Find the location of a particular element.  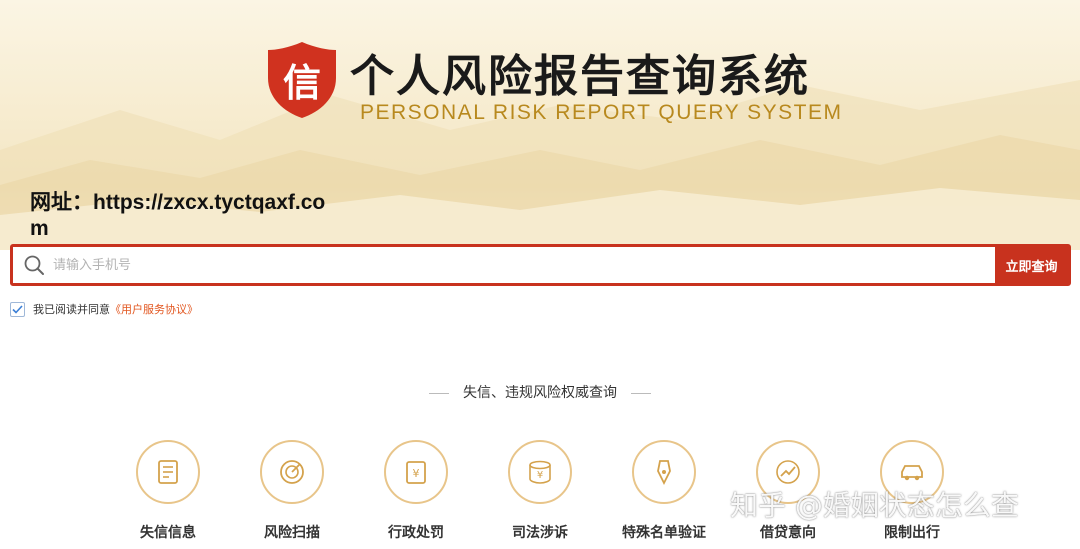

car-icon is located at coordinates (912, 473).